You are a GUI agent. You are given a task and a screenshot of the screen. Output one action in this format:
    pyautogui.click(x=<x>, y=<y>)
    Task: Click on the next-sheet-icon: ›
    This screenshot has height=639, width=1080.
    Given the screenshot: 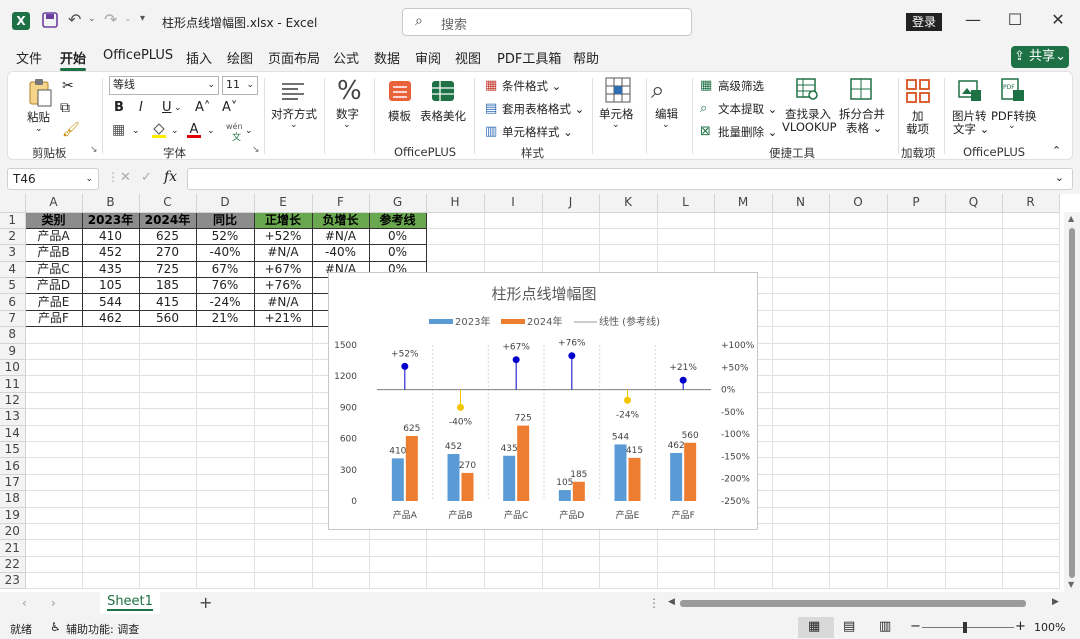 What is the action you would take?
    pyautogui.click(x=53, y=603)
    